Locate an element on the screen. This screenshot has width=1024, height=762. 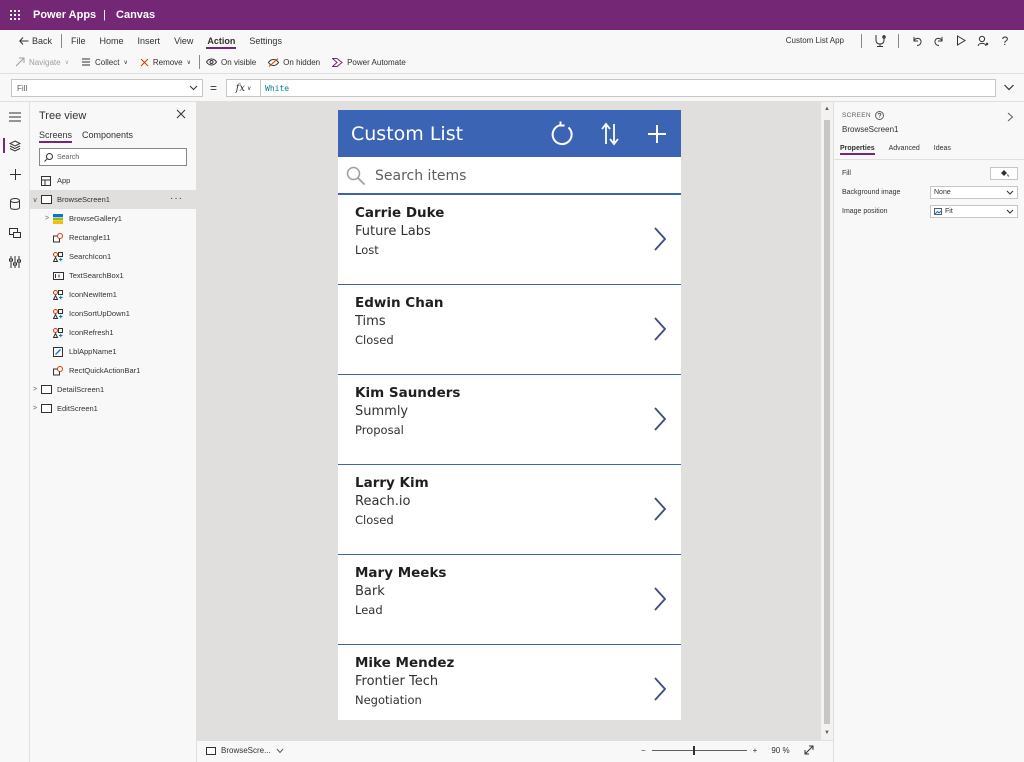
tree-node-label: RectQuickActionBar1 is located at coordinates (105, 370).